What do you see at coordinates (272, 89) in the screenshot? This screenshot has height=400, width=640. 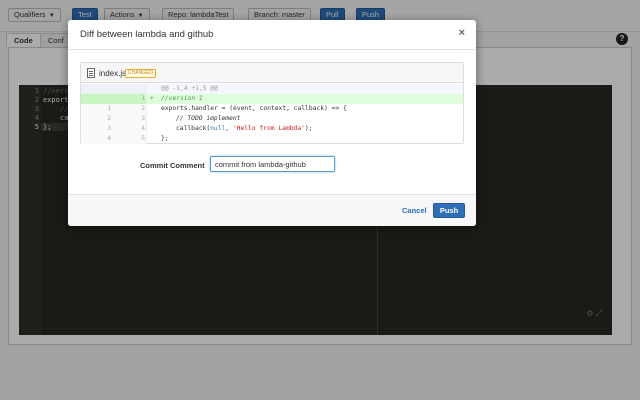 I see `diff-hunk-header: @@ -1,4 +1,5 @@` at bounding box center [272, 89].